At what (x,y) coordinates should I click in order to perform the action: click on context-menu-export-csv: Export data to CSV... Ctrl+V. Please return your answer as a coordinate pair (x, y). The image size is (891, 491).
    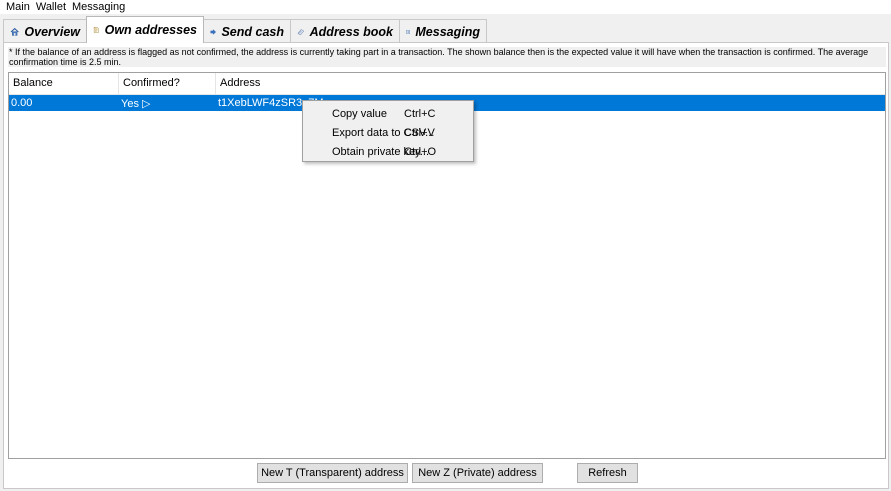
    Looking at the image, I should click on (388, 132).